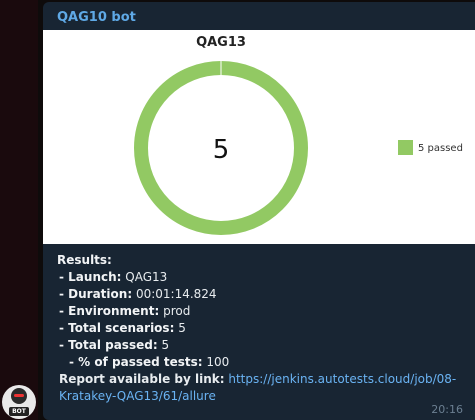 The width and height of the screenshot is (475, 420). What do you see at coordinates (19, 411) in the screenshot?
I see `avatar-label: BOT` at bounding box center [19, 411].